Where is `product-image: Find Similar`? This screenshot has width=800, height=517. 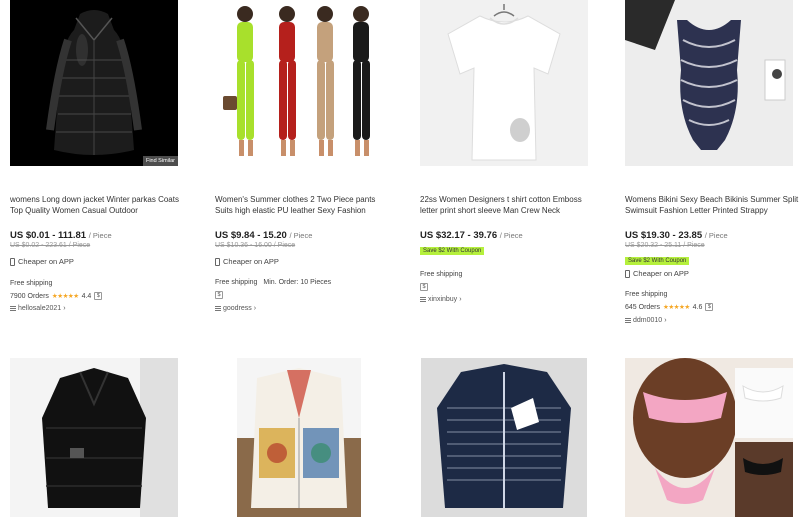 product-image: Find Similar is located at coordinates (94, 83).